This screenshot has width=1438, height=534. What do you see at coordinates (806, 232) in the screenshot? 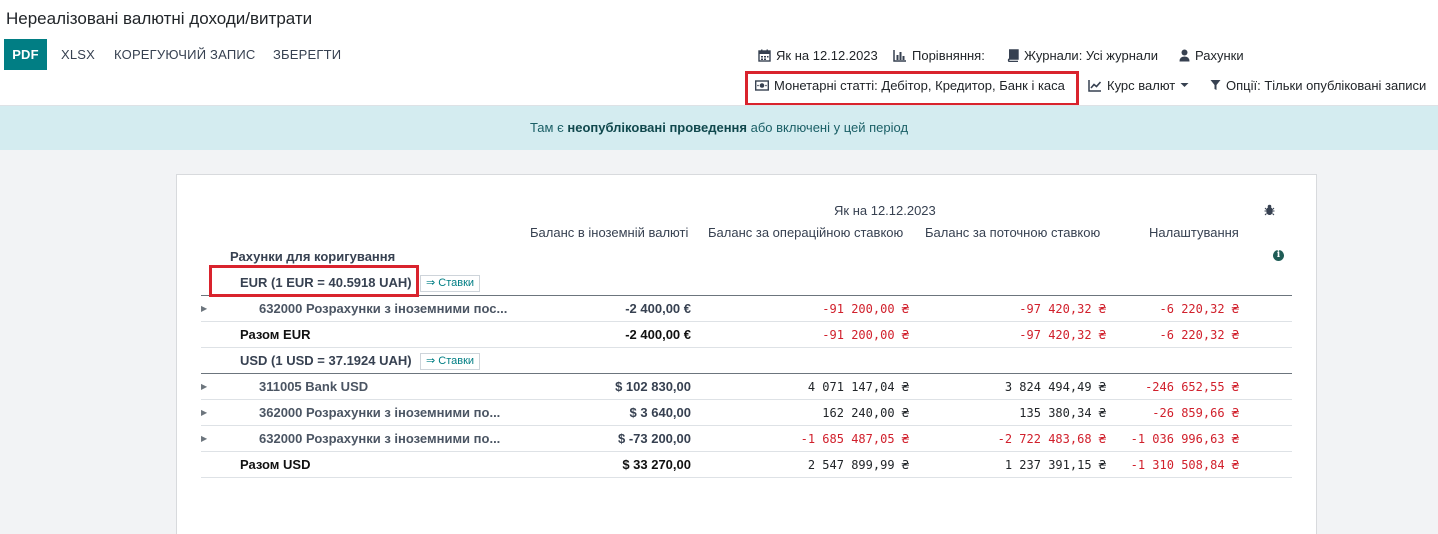
I see `column-header-operation-rate: Баланс за операційною ставкою` at bounding box center [806, 232].